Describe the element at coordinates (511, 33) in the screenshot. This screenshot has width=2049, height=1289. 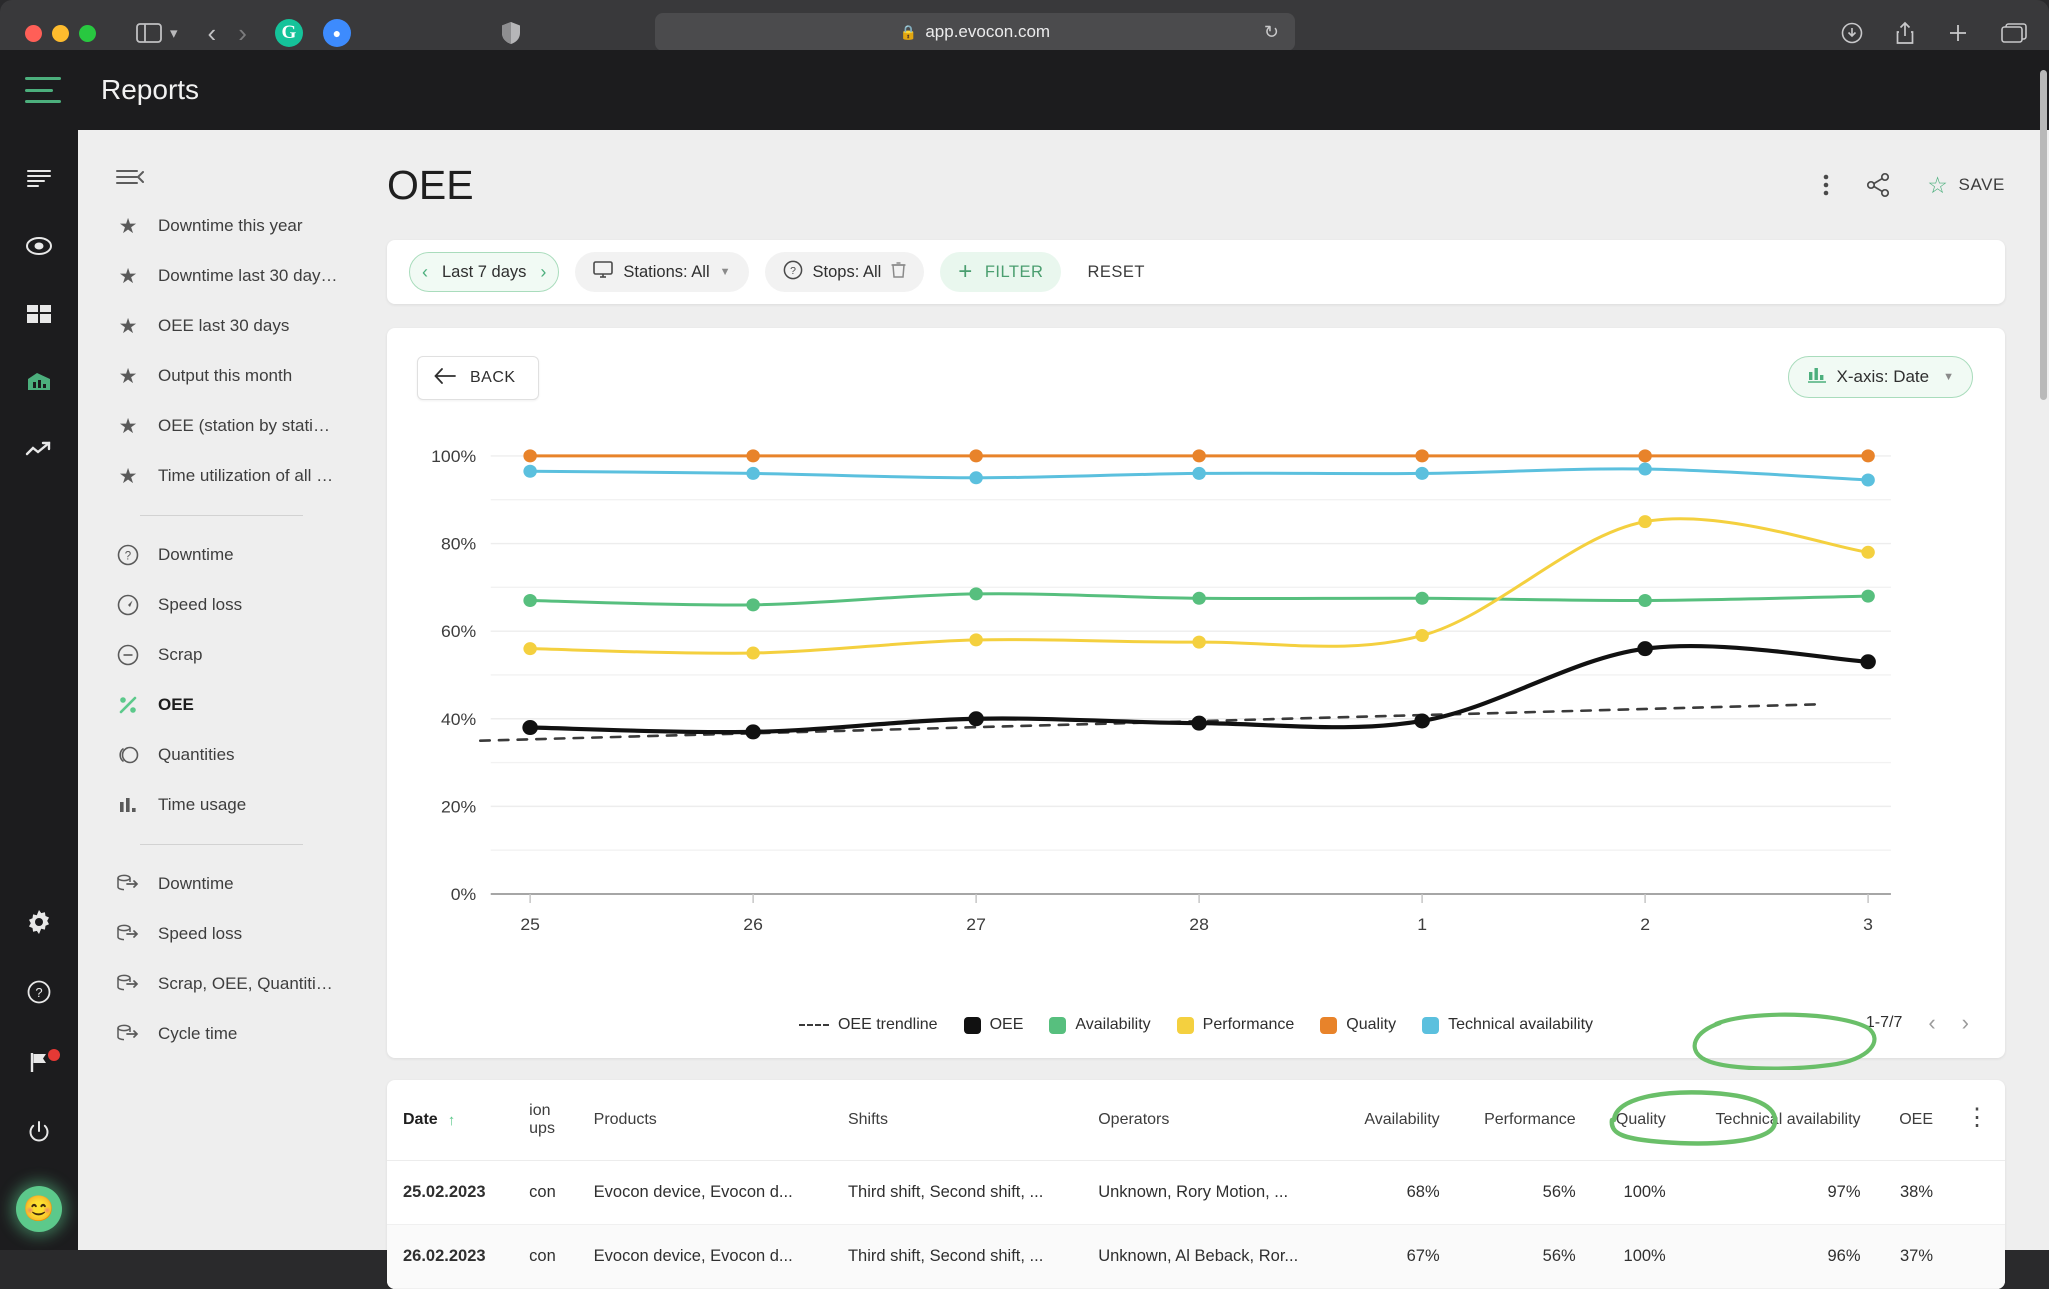
I see `shield-icon` at that location.